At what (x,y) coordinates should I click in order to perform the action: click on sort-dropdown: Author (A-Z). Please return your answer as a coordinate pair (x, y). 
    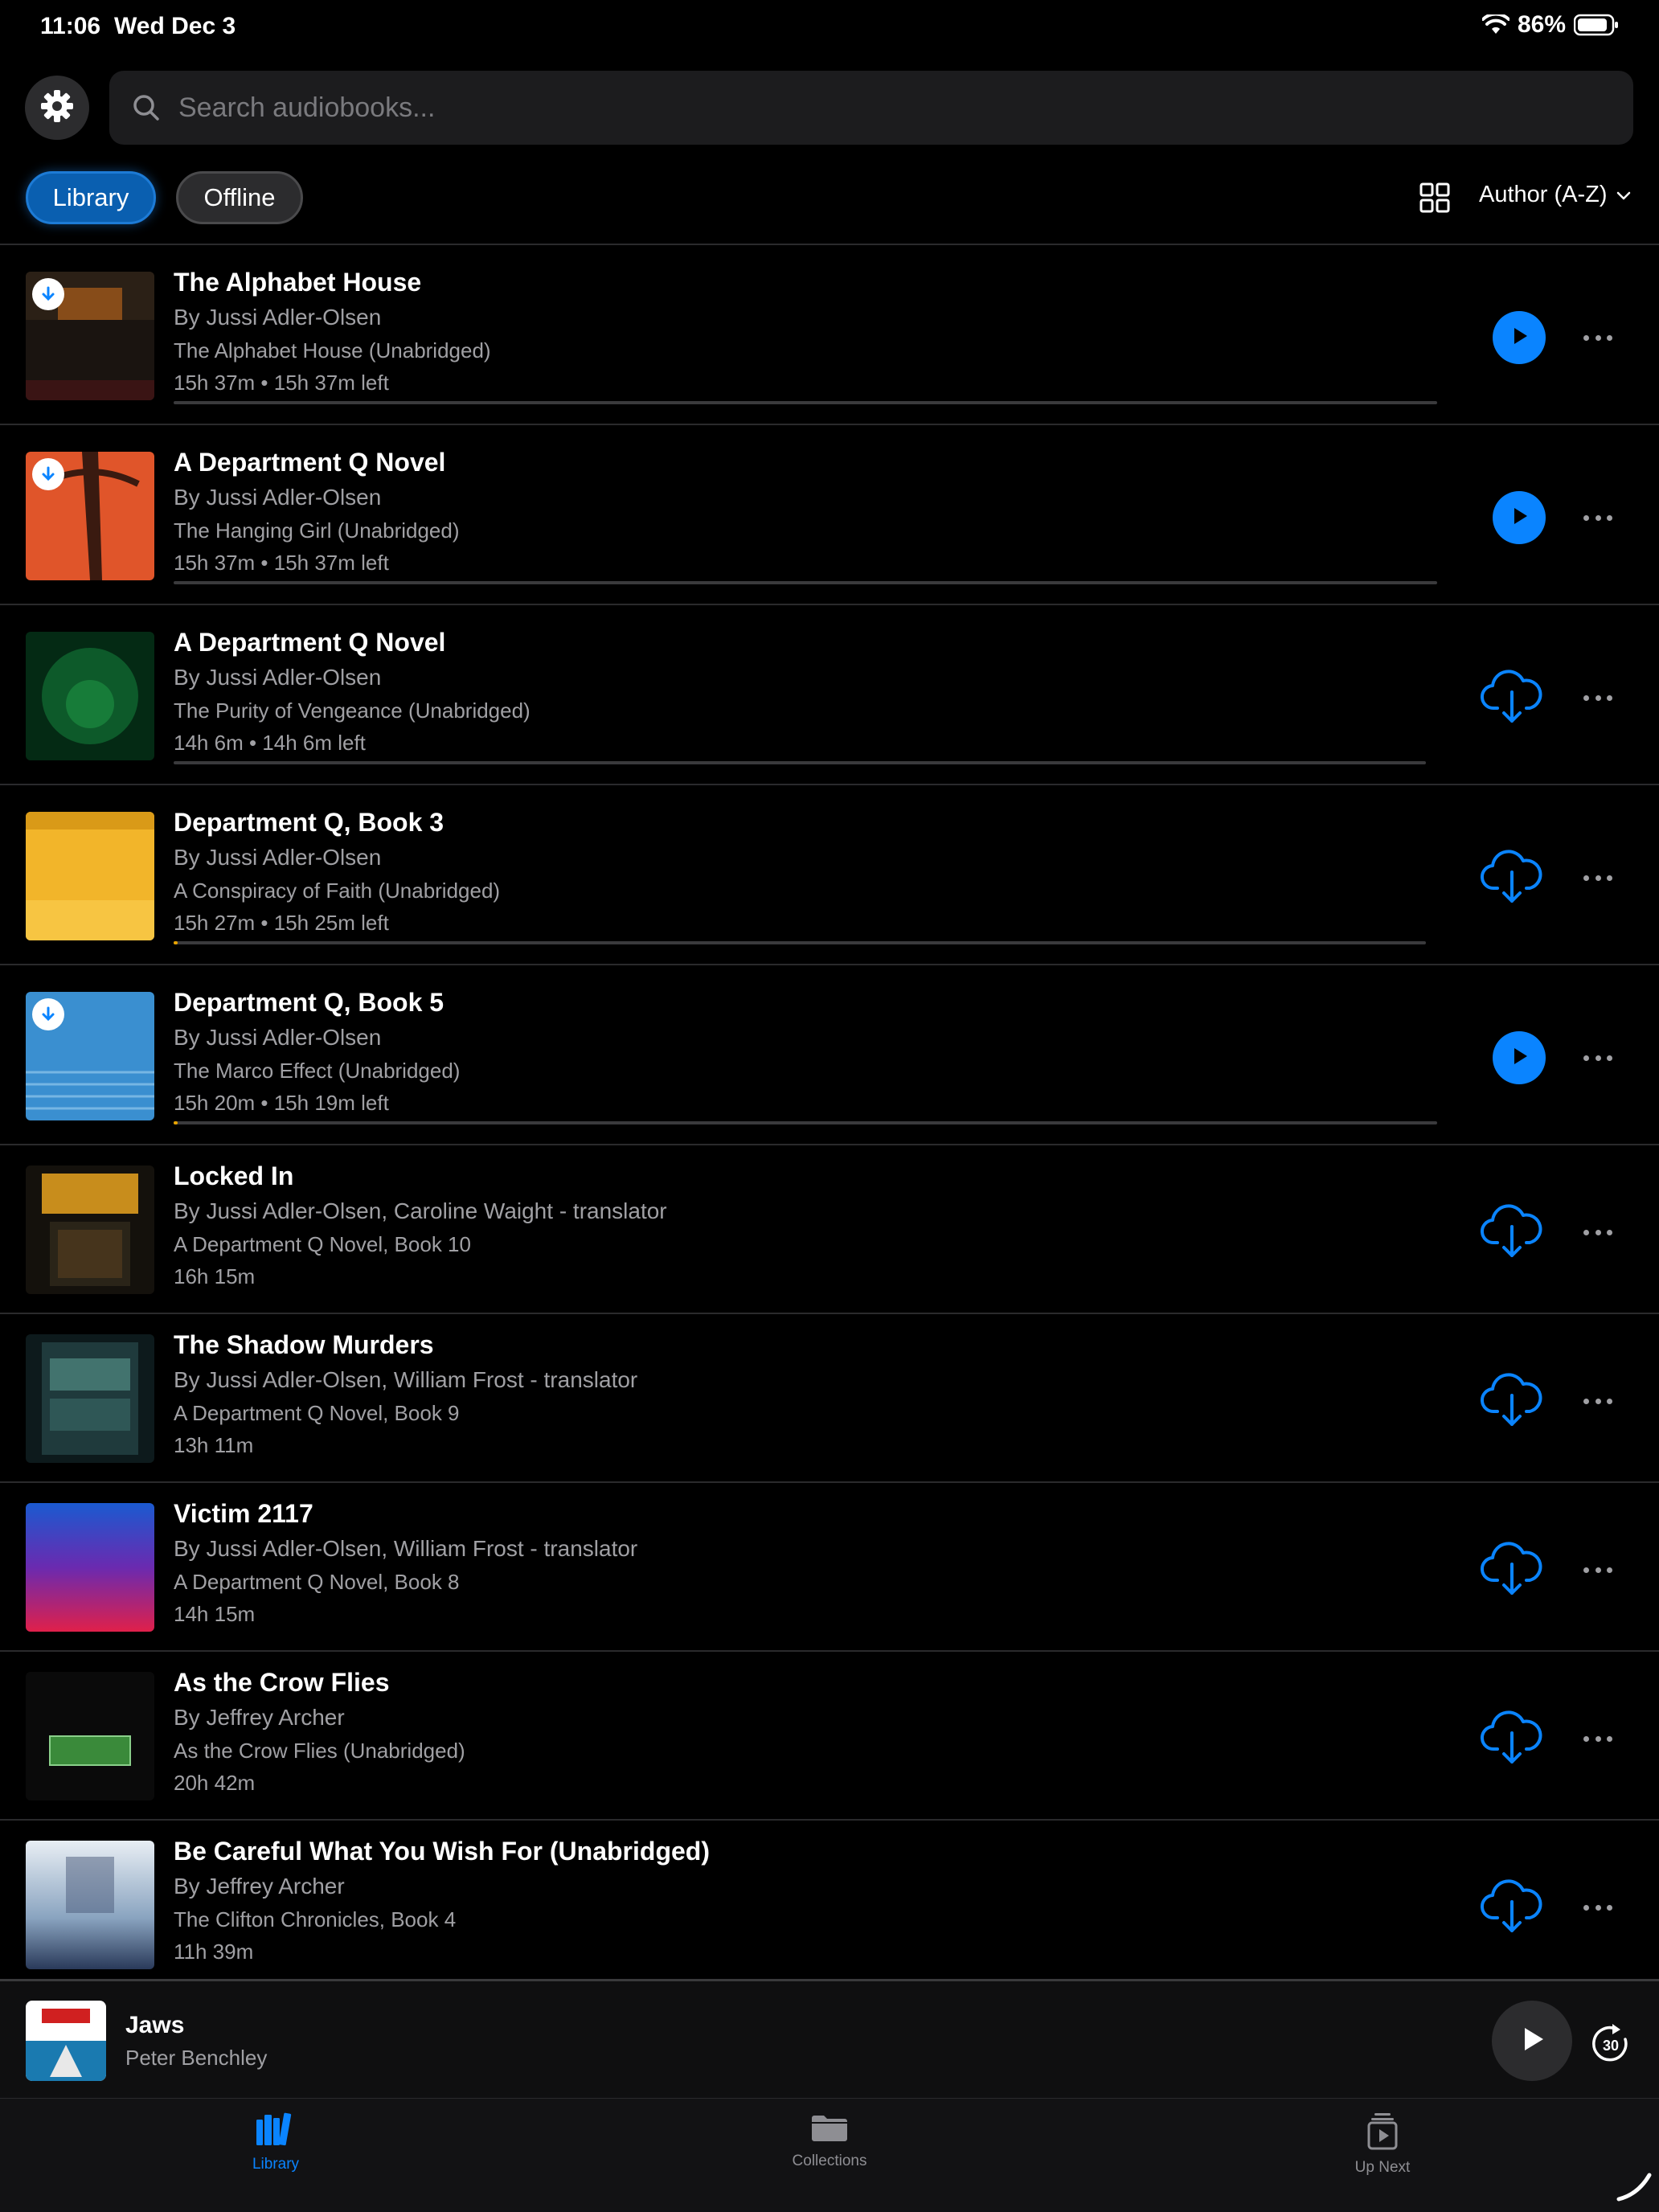
    Looking at the image, I should click on (1555, 195).